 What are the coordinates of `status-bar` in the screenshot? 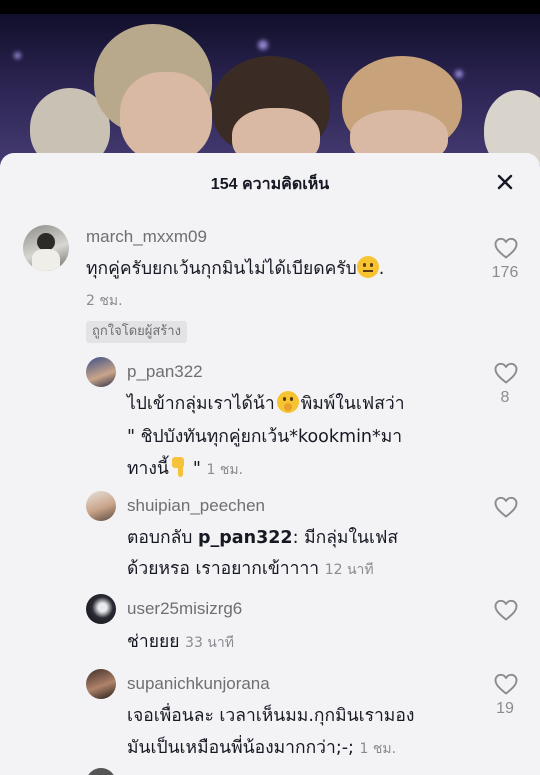 It's located at (270, 7).